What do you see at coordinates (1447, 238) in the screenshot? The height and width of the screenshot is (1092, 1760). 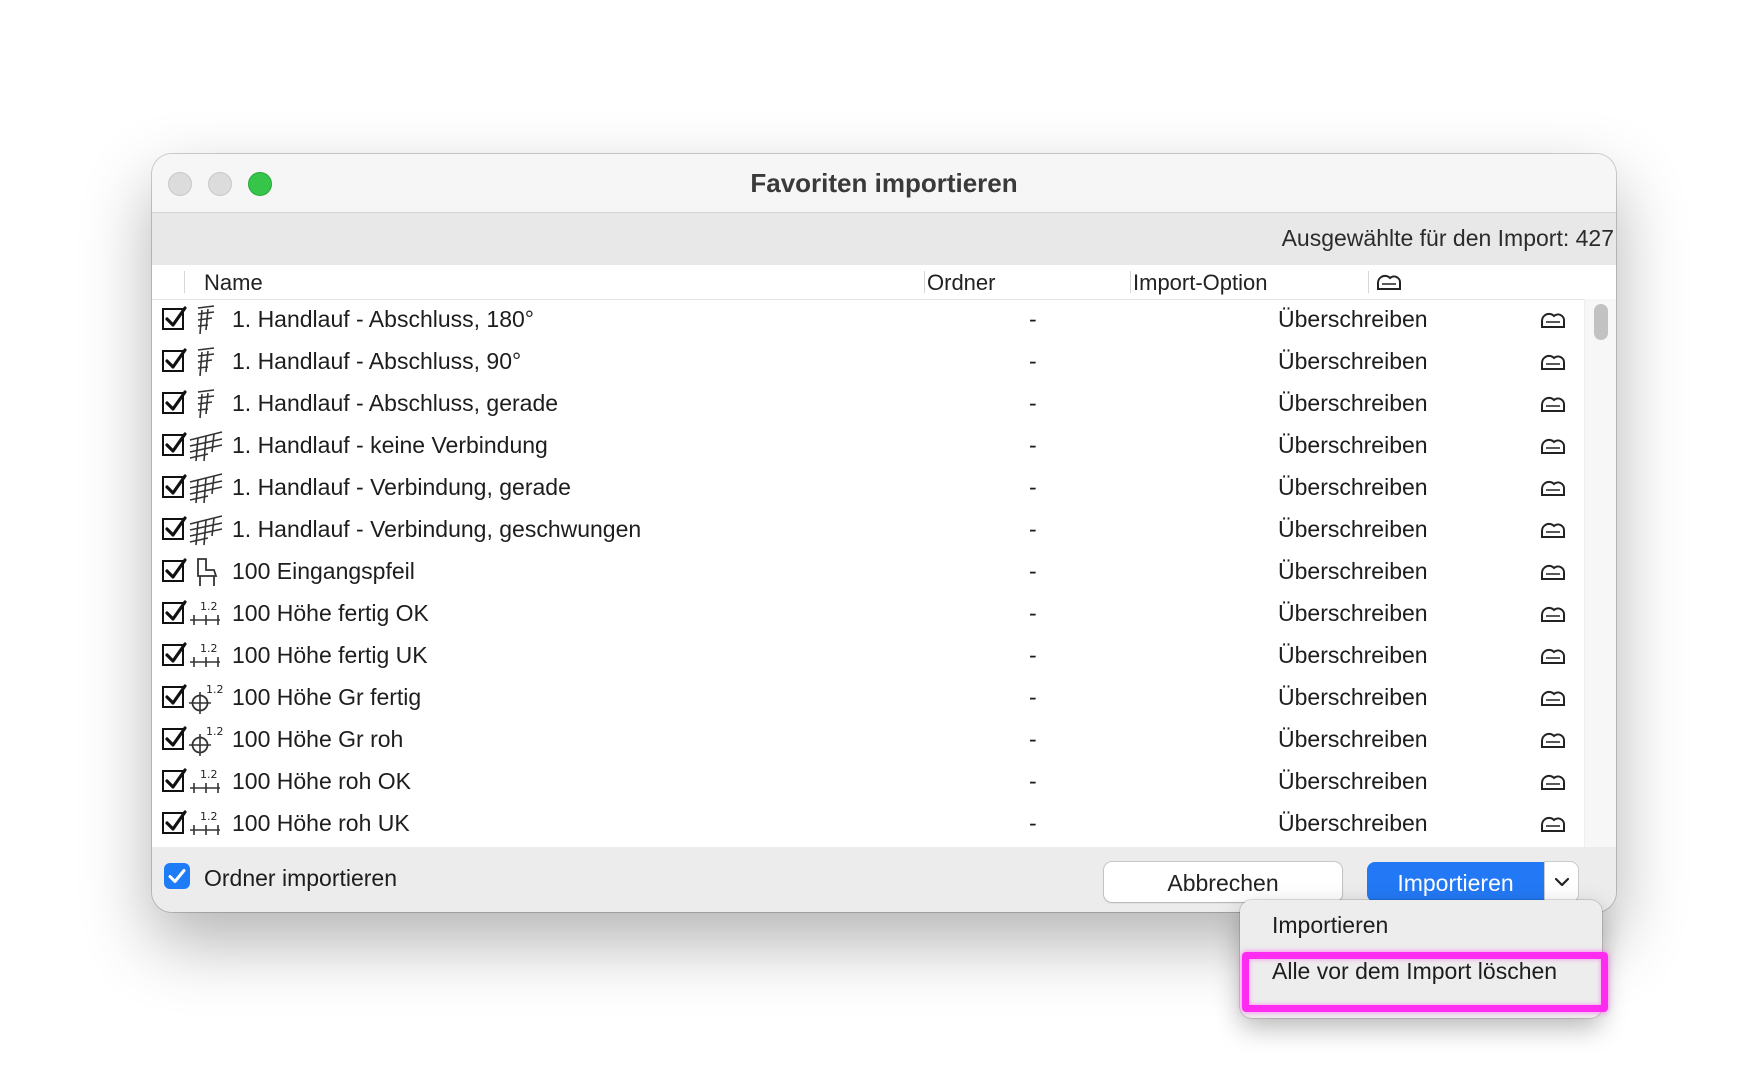 I see `selected-count-label: Ausgewählte für den Import: 427` at bounding box center [1447, 238].